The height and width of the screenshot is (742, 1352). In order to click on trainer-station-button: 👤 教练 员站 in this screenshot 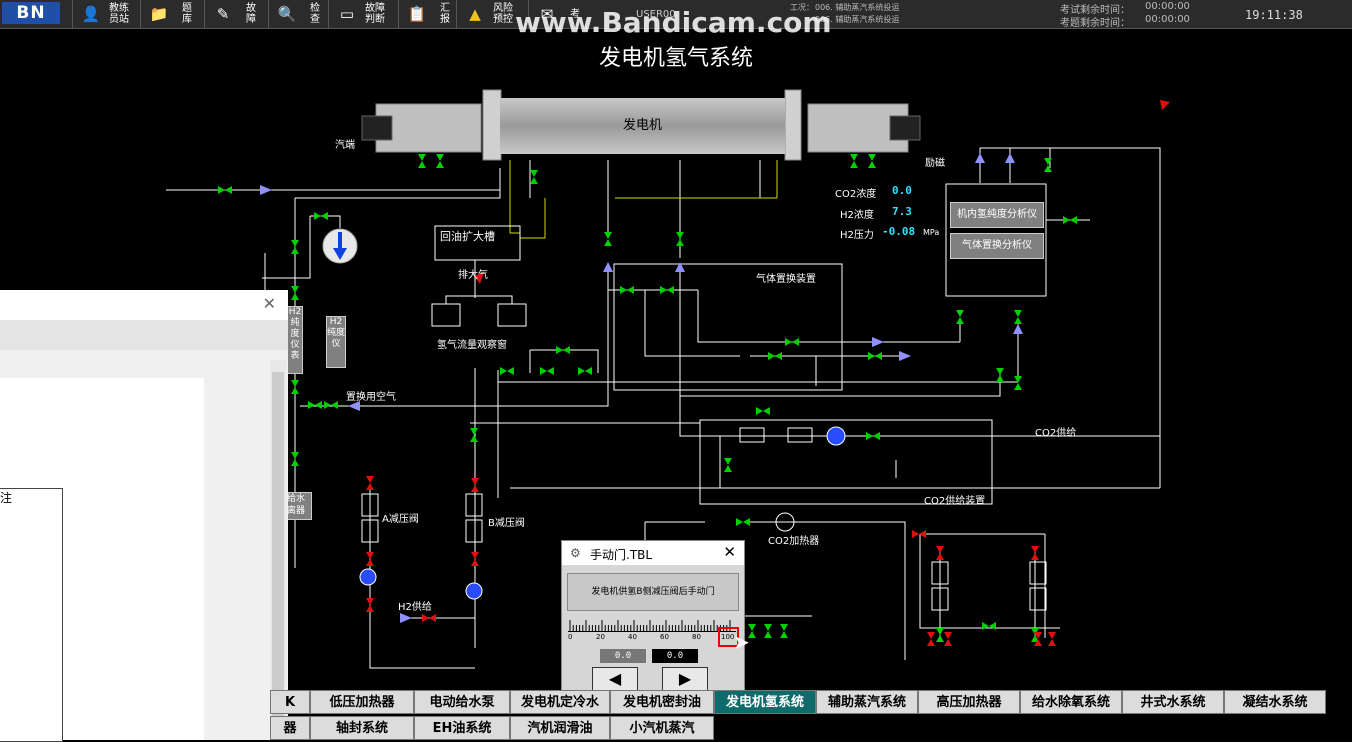, I will do `click(103, 14)`.